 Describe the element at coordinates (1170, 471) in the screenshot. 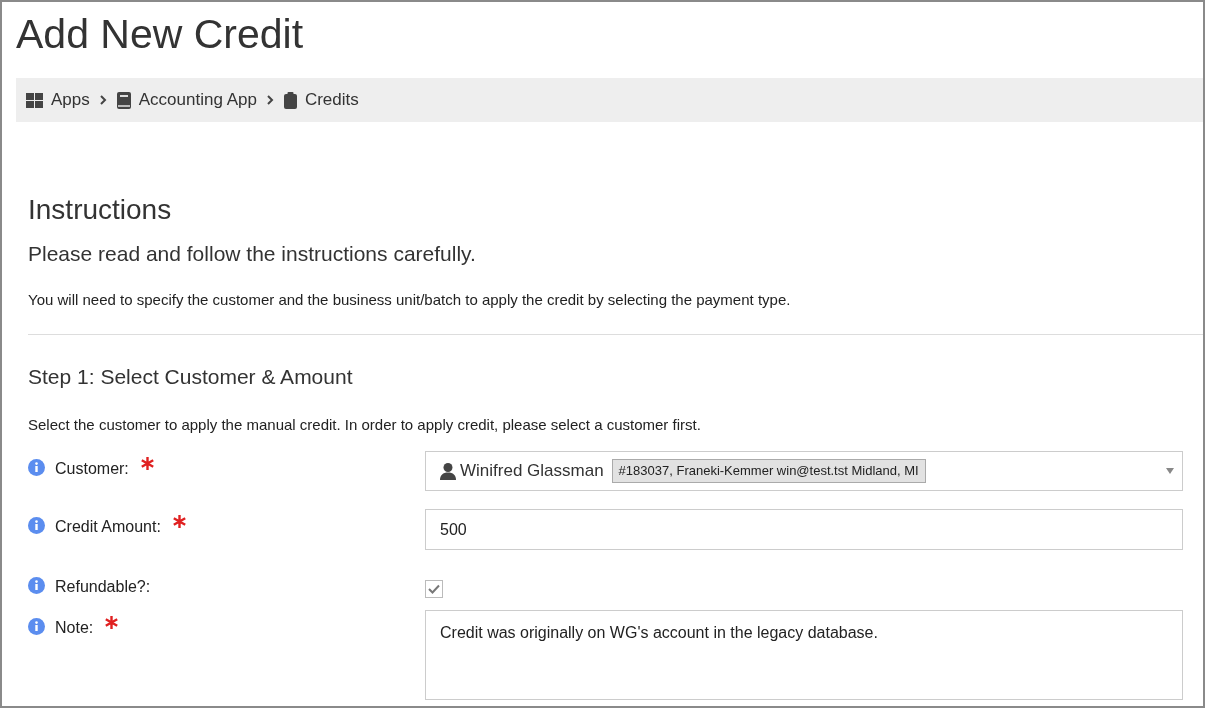

I see `dropdown-caret-icon` at that location.